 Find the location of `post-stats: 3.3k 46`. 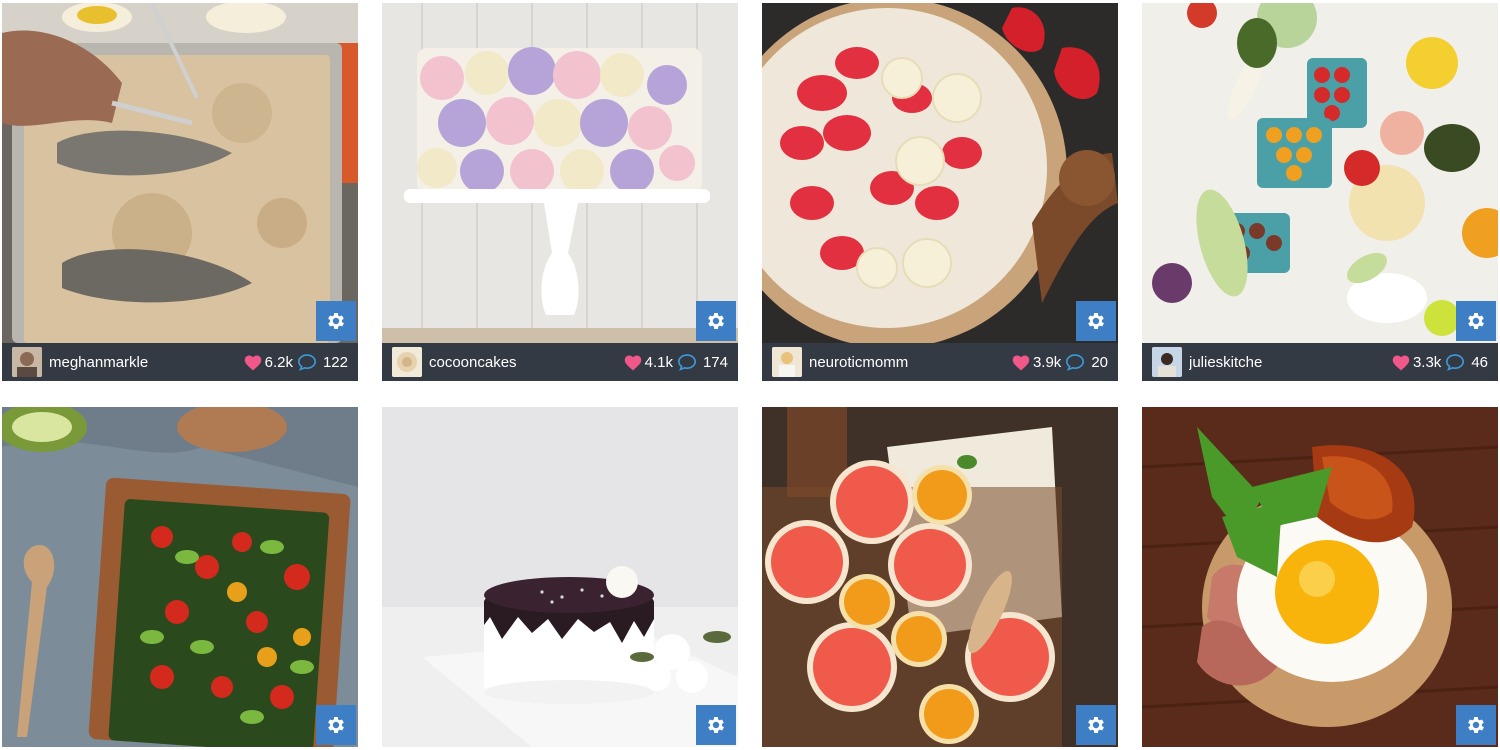

post-stats: 3.3k 46 is located at coordinates (1440, 362).